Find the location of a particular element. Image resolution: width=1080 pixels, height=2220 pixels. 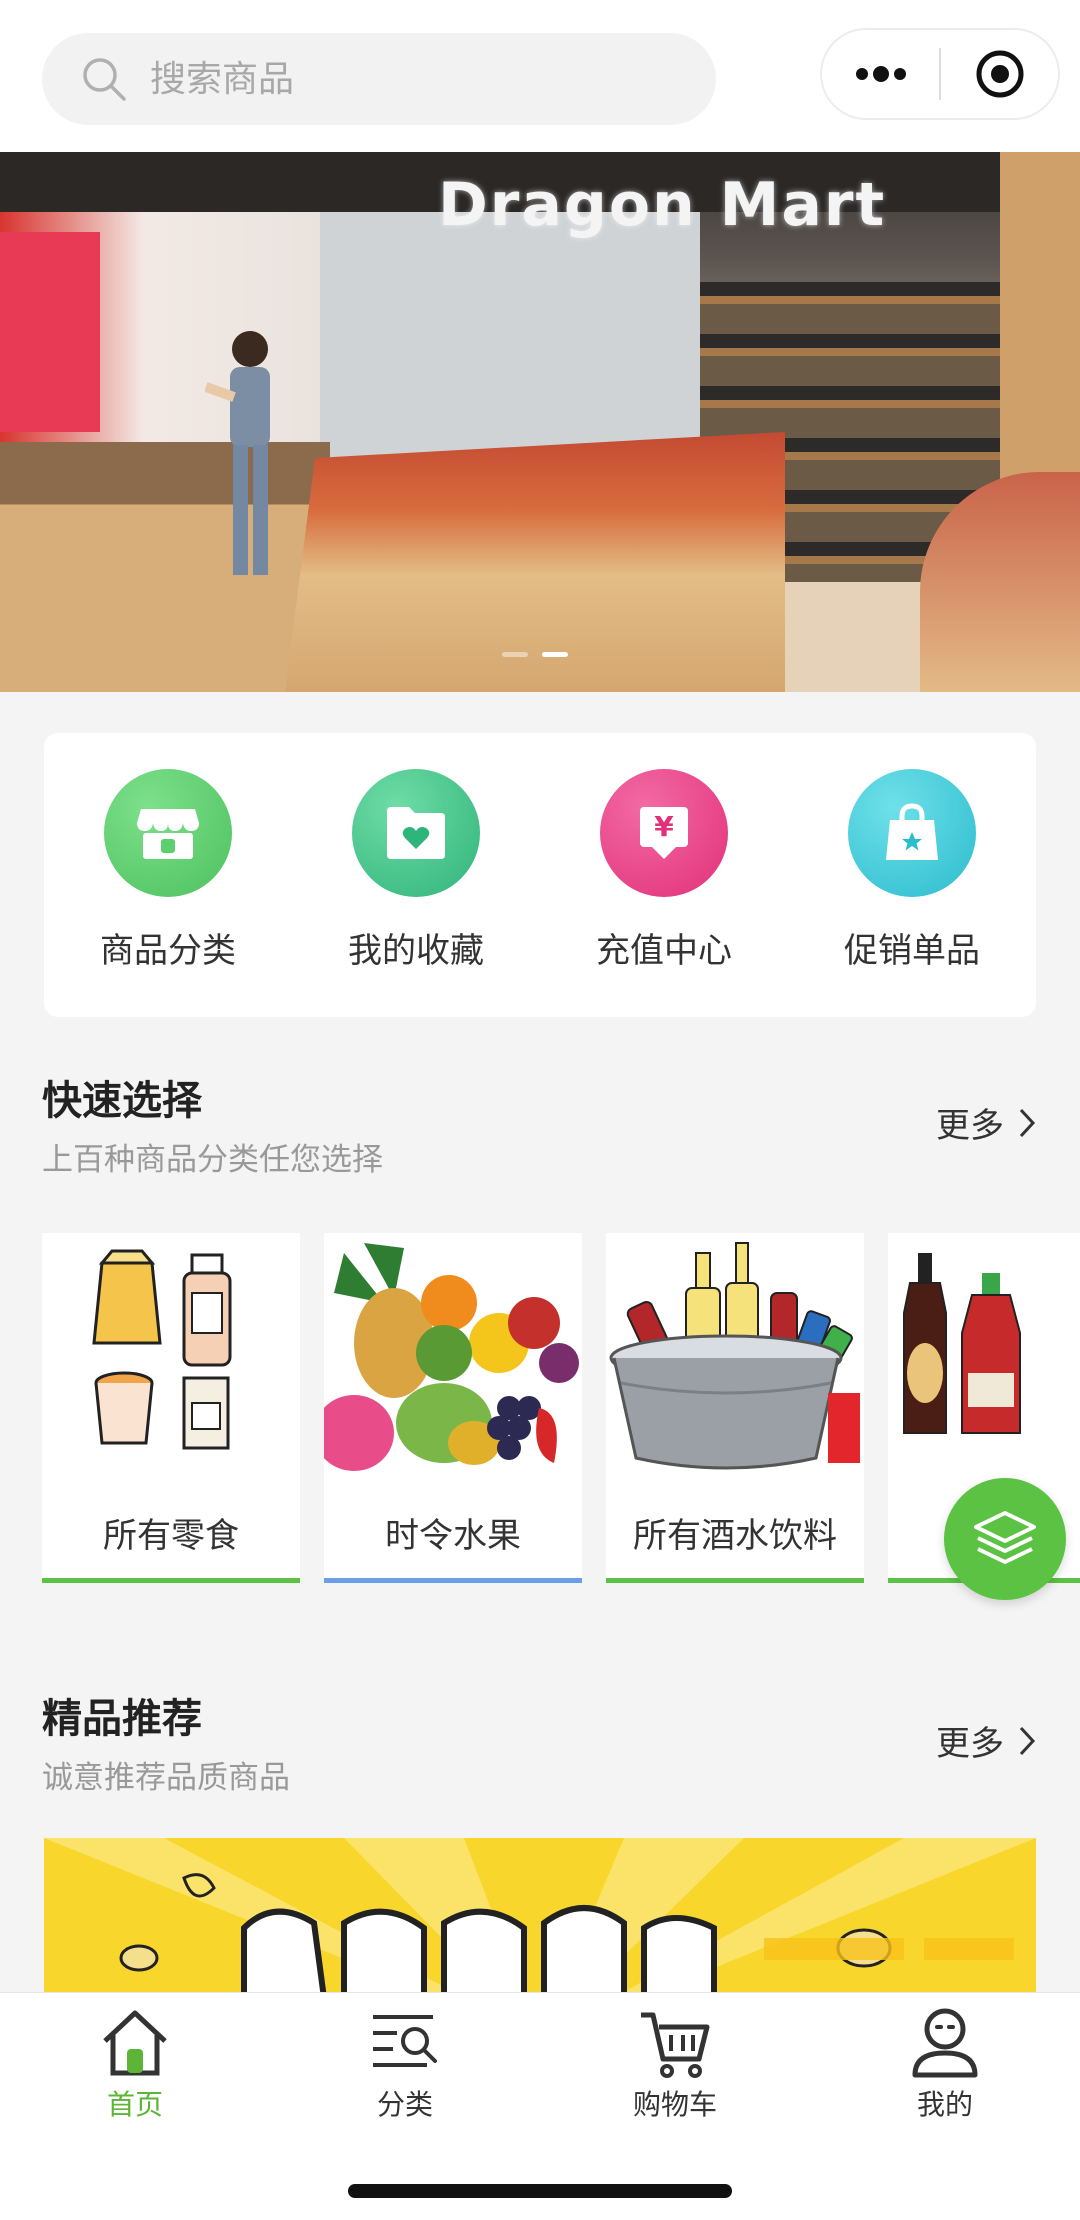

menu-item-promotion: 促销单品 is located at coordinates (912, 870).